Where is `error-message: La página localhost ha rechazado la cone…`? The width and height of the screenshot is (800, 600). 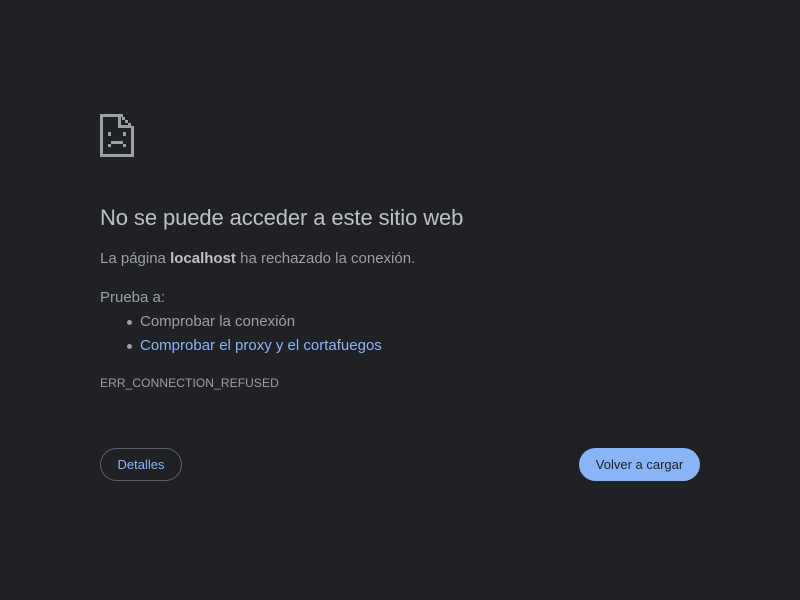
error-message: La página localhost ha rechazado la cone… is located at coordinates (400, 259).